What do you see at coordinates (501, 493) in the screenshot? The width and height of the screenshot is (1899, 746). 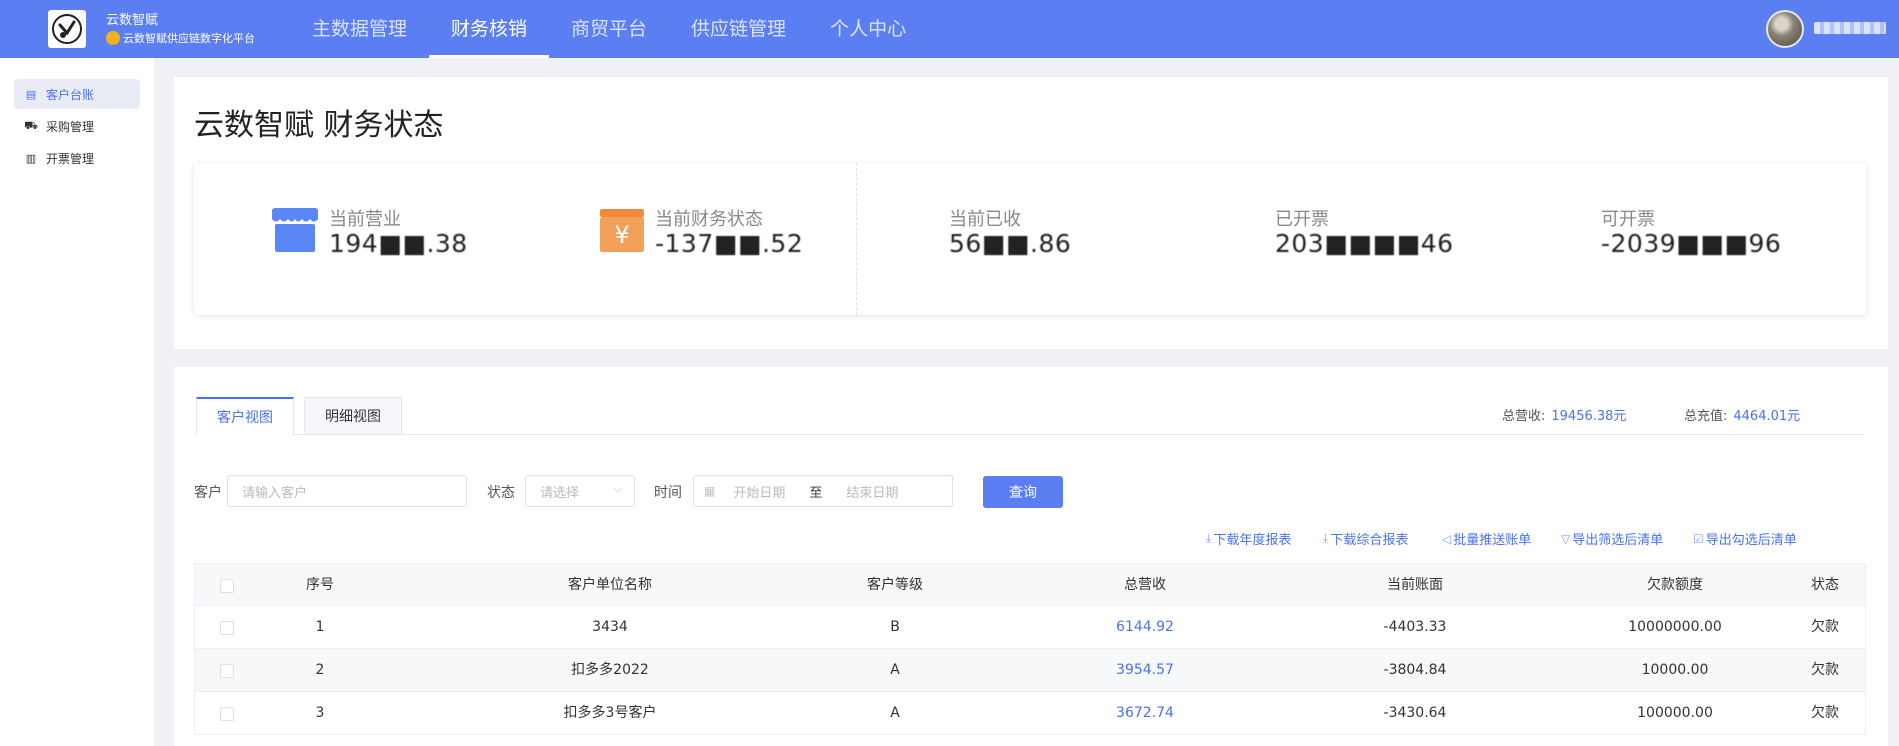 I see `status-filter-label: 状态` at bounding box center [501, 493].